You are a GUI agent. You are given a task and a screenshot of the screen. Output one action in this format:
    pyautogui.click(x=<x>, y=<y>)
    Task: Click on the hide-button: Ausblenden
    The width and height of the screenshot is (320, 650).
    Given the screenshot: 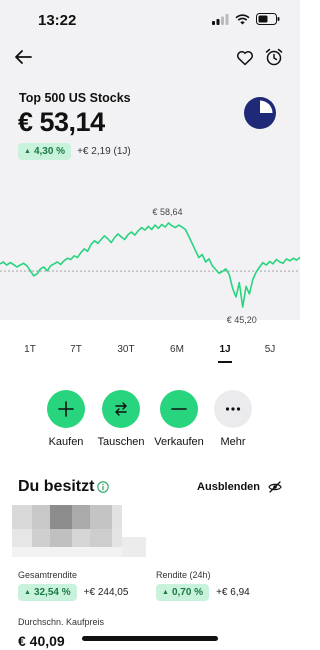 What is the action you would take?
    pyautogui.click(x=228, y=487)
    